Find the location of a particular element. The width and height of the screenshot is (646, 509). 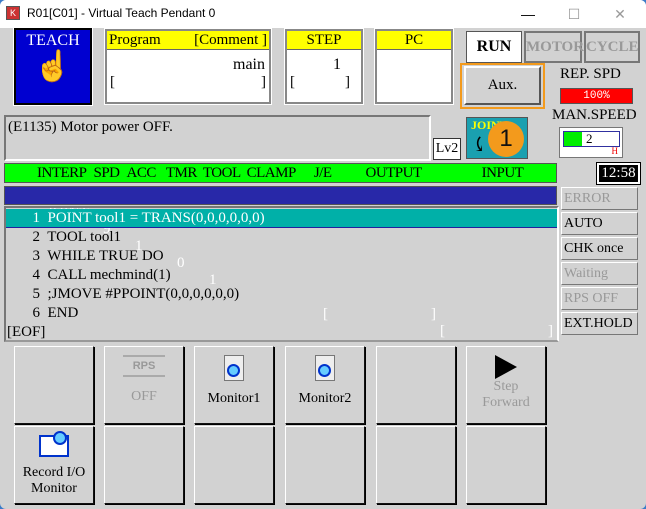

teach-label: TEACH is located at coordinates (53, 40).